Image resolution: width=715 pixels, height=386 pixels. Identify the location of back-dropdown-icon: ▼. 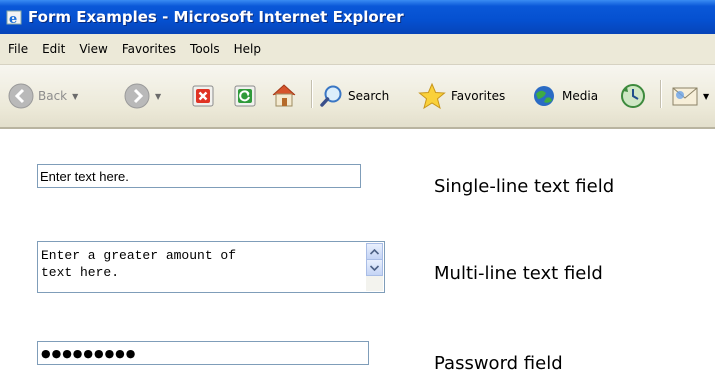
(75, 96).